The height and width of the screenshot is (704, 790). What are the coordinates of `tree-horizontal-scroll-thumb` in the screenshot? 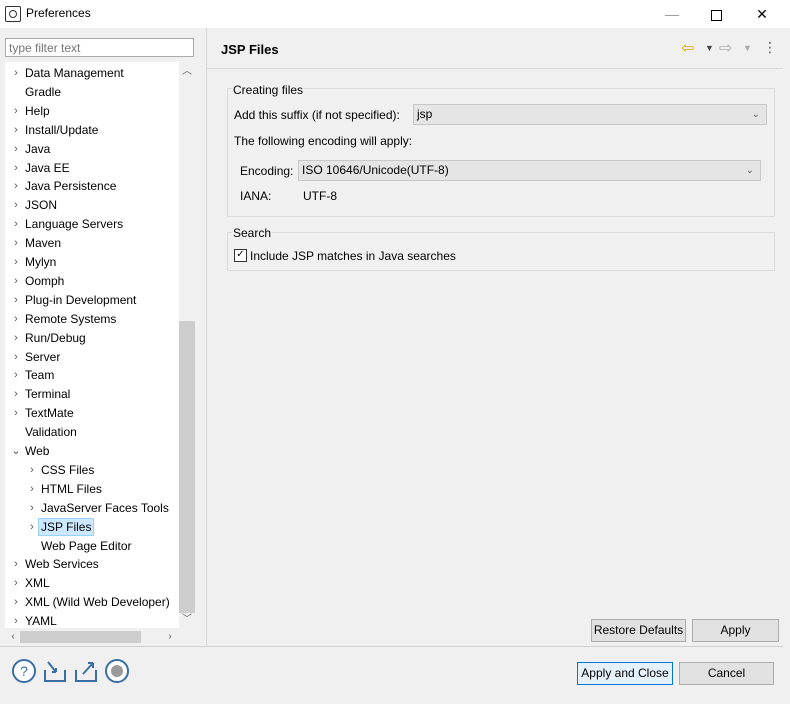 It's located at (80, 637).